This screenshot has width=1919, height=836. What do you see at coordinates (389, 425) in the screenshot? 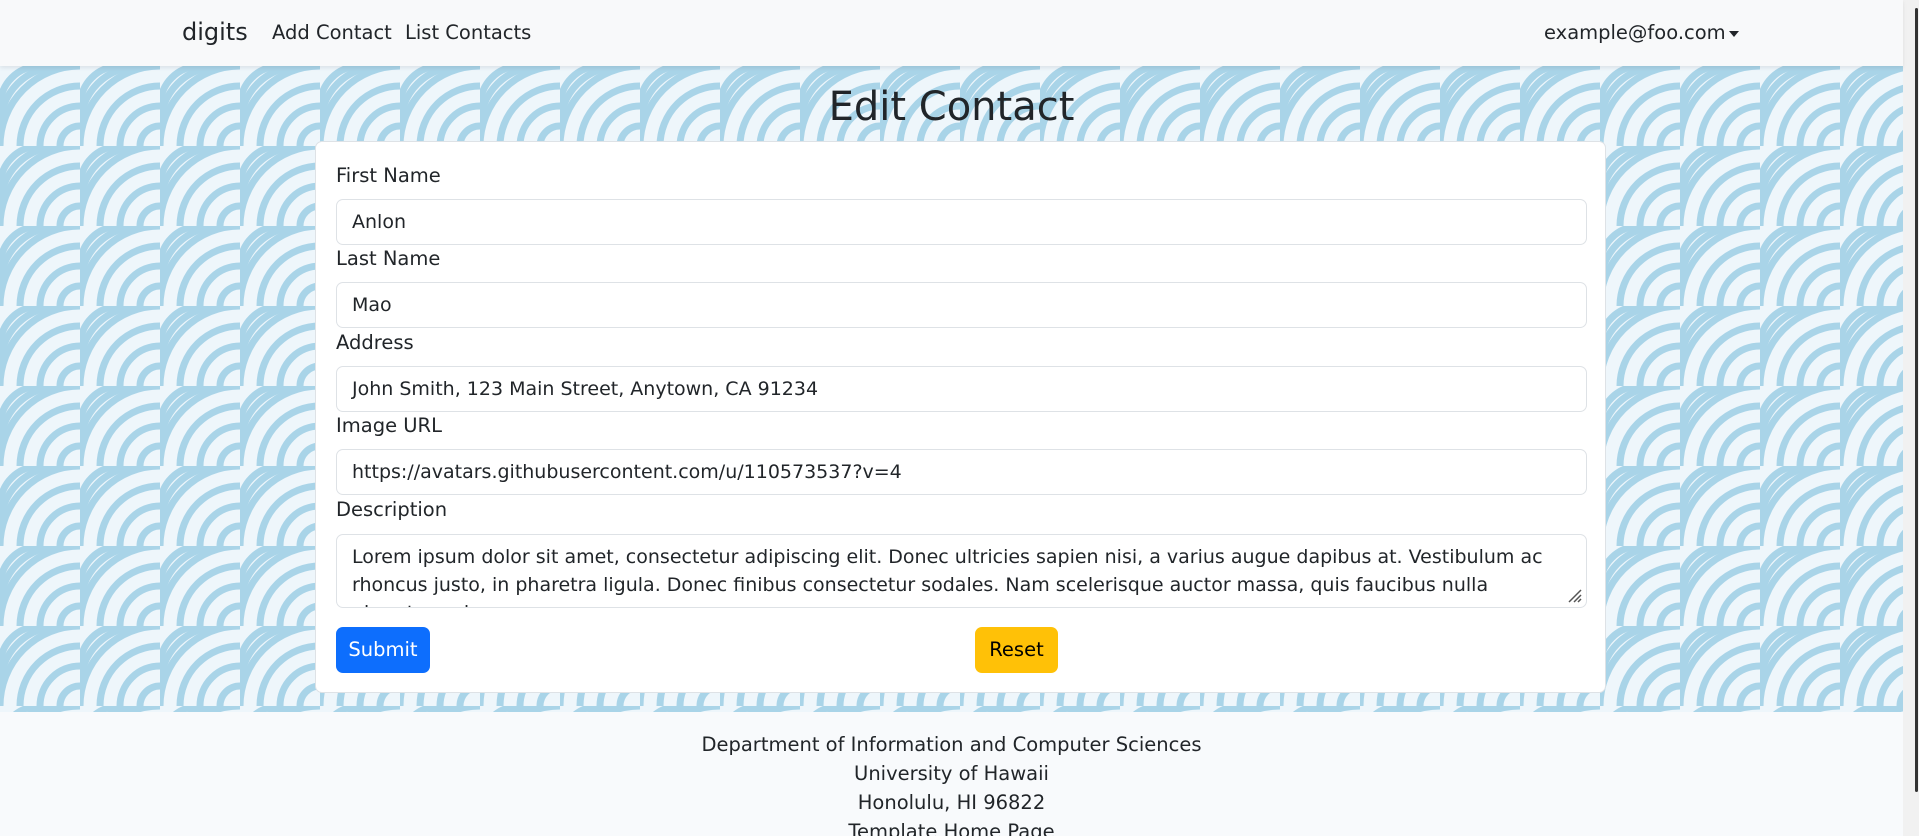
I see `image-url-label: Image URL` at bounding box center [389, 425].